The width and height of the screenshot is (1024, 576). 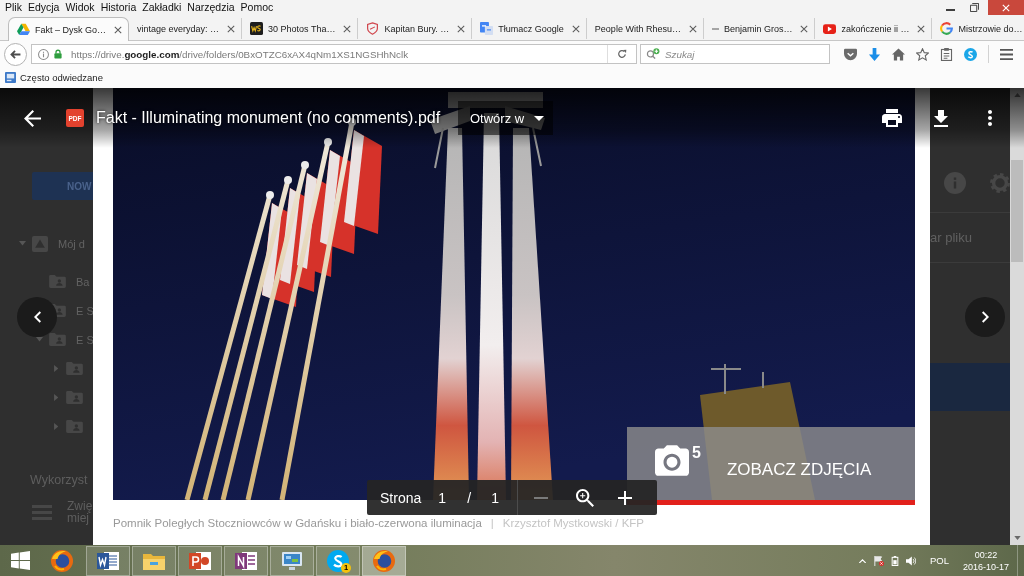 What do you see at coordinates (672, 460) in the screenshot?
I see `camera-icon` at bounding box center [672, 460].